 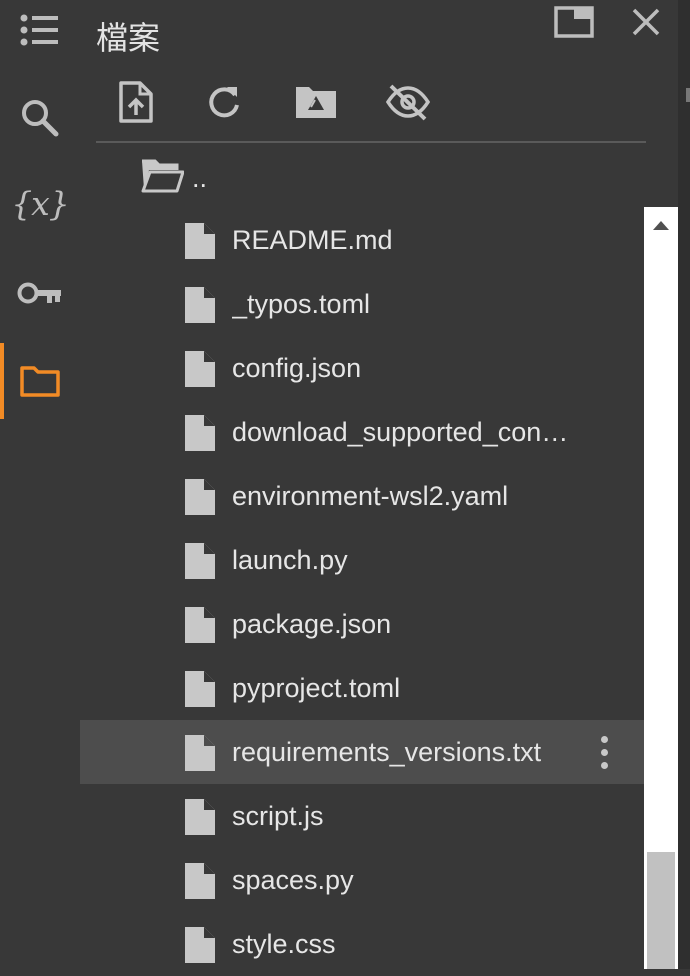 What do you see at coordinates (362, 178) in the screenshot?
I see `parent-directory-row: ..` at bounding box center [362, 178].